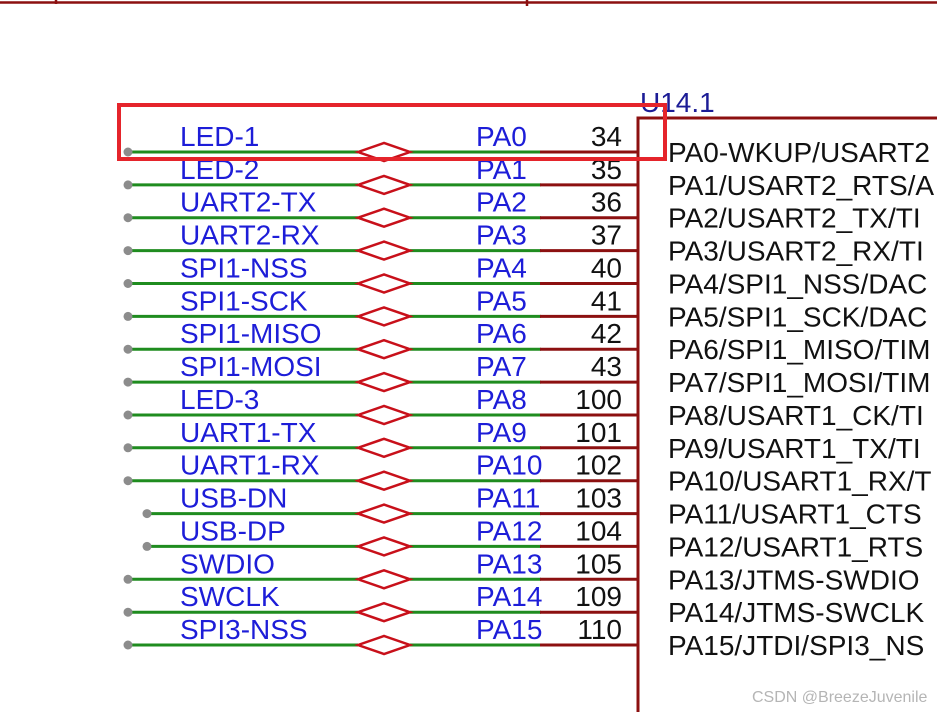  Describe the element at coordinates (230, 596) in the screenshot. I see `net-label: SWCLK` at that location.